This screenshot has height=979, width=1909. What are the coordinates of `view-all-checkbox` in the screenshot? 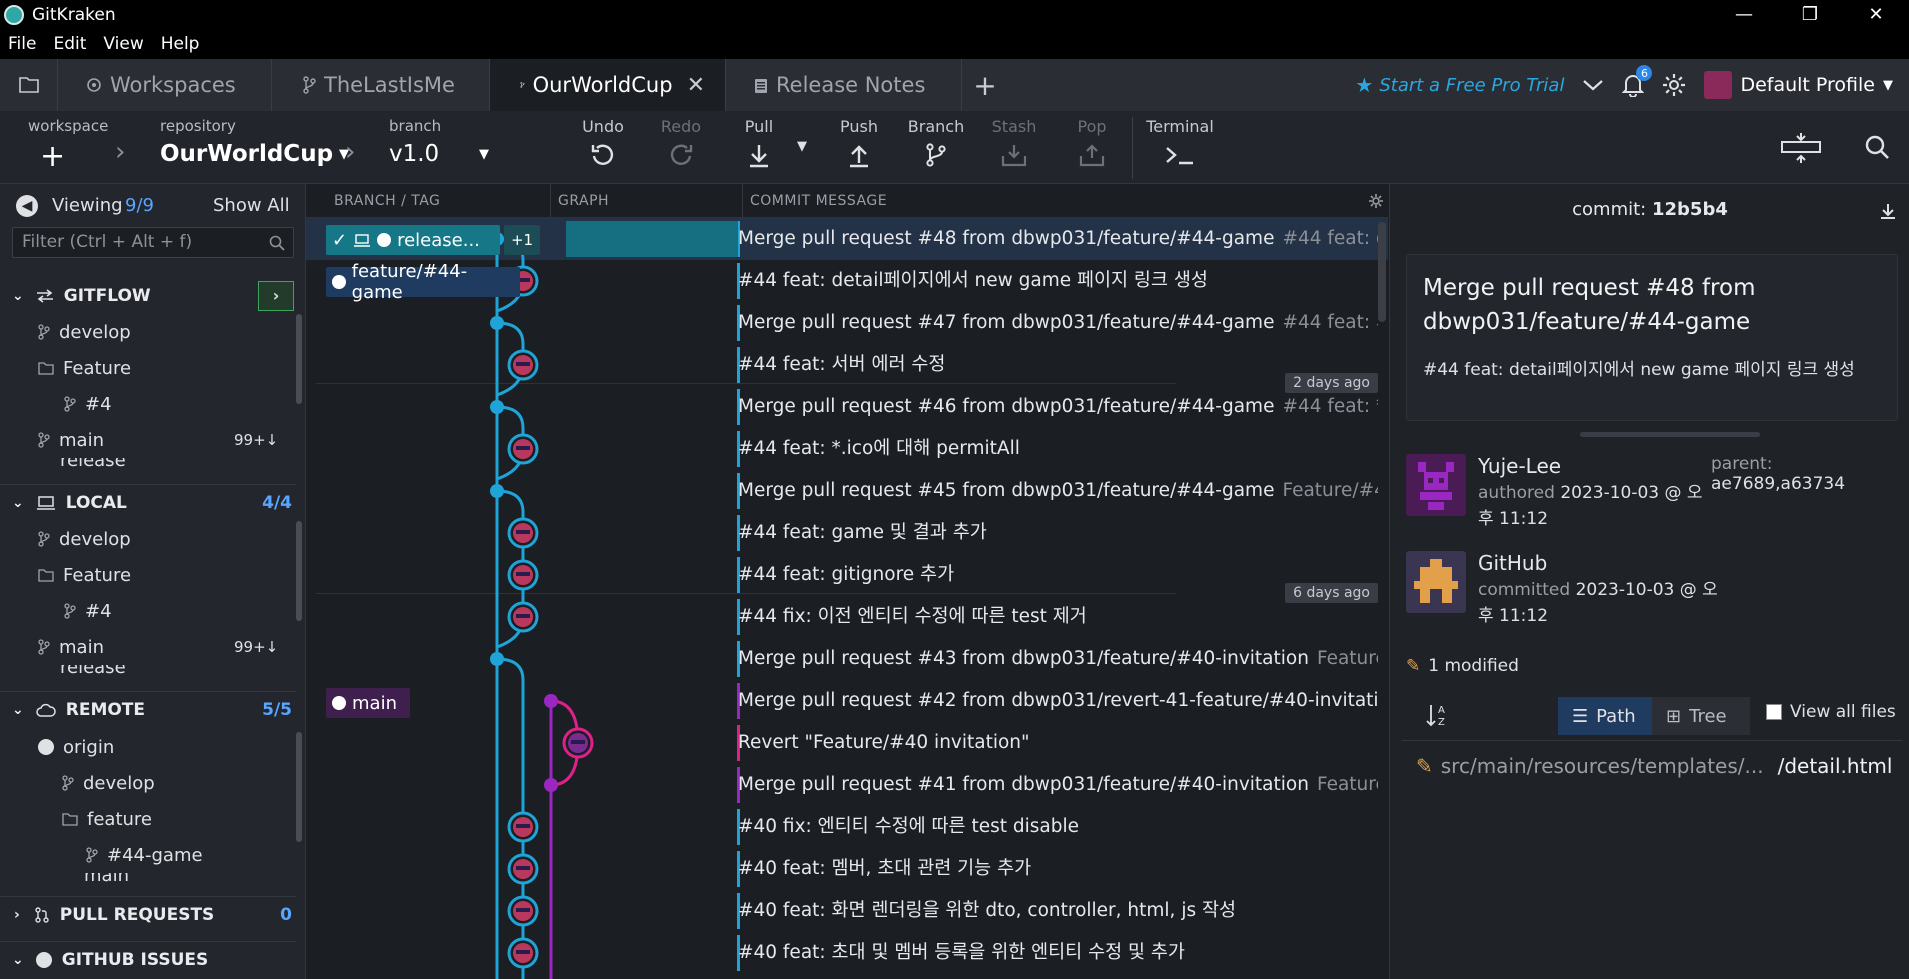 It's located at (1774, 712).